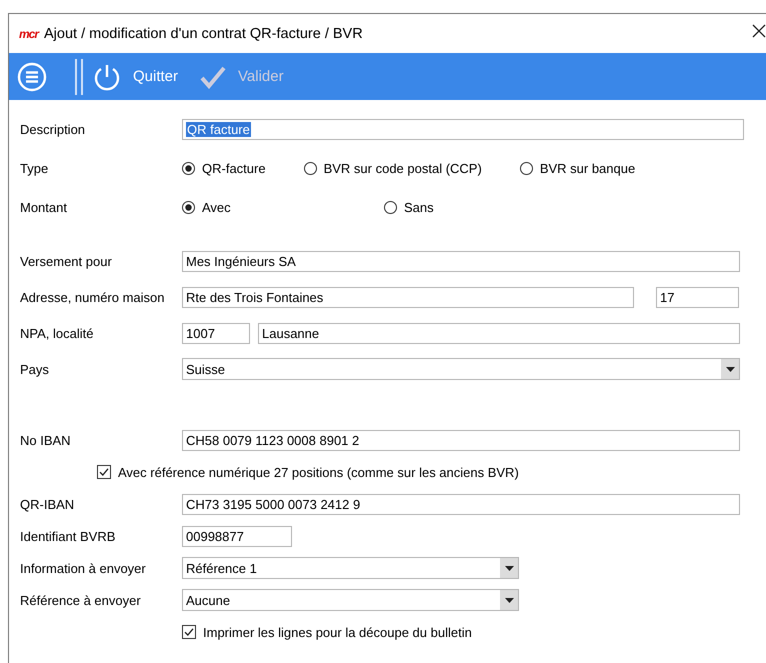 The width and height of the screenshot is (766, 663). I want to click on field-label: QR-IBAN, so click(48, 504).